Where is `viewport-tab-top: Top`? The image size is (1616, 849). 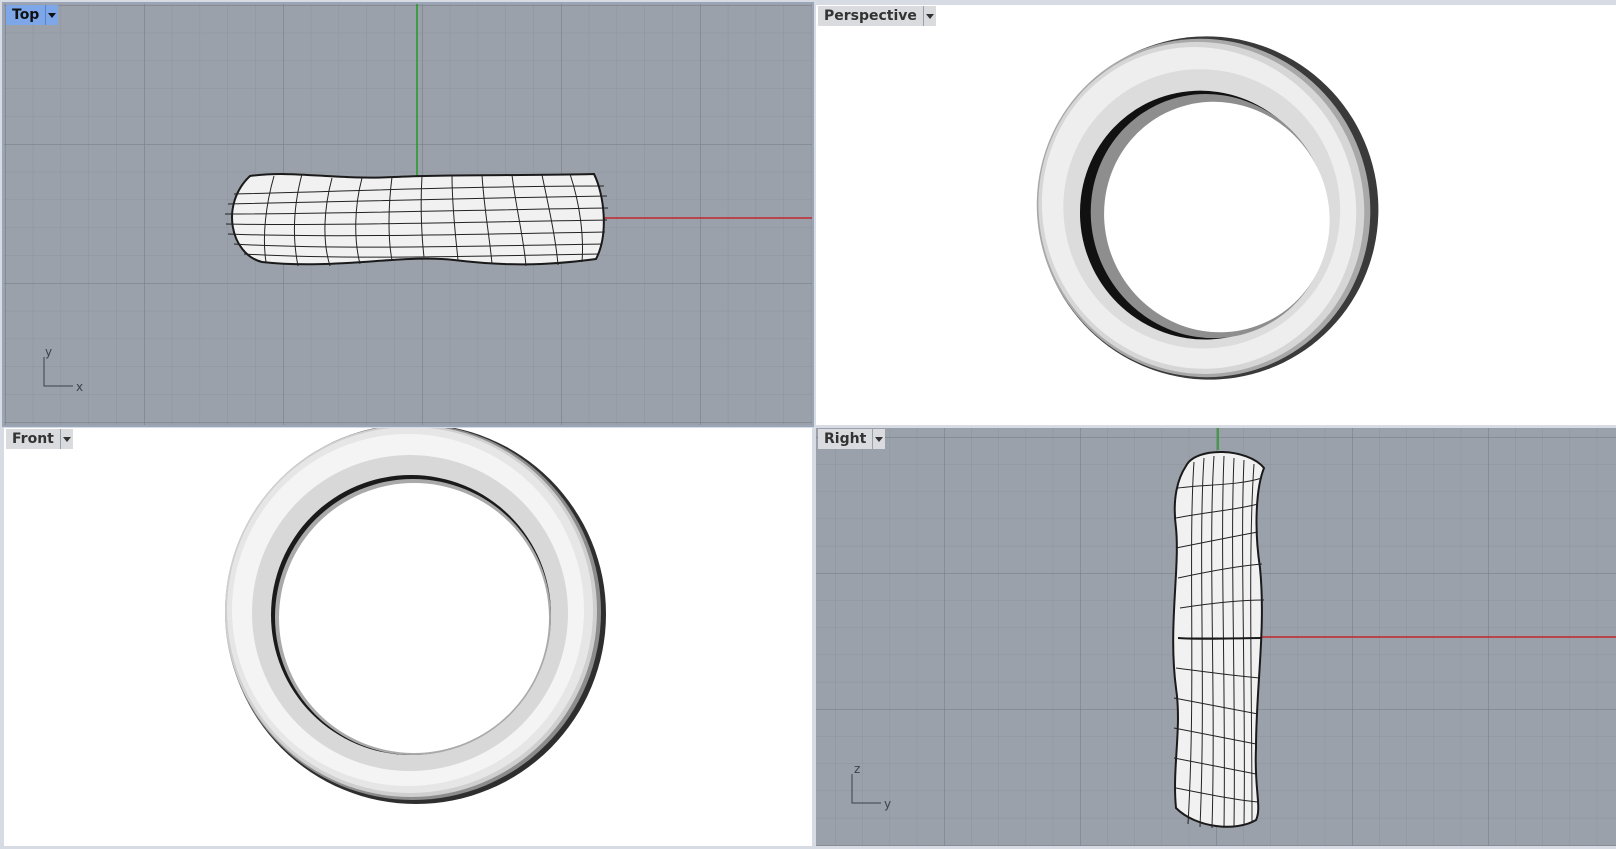 viewport-tab-top: Top is located at coordinates (32, 15).